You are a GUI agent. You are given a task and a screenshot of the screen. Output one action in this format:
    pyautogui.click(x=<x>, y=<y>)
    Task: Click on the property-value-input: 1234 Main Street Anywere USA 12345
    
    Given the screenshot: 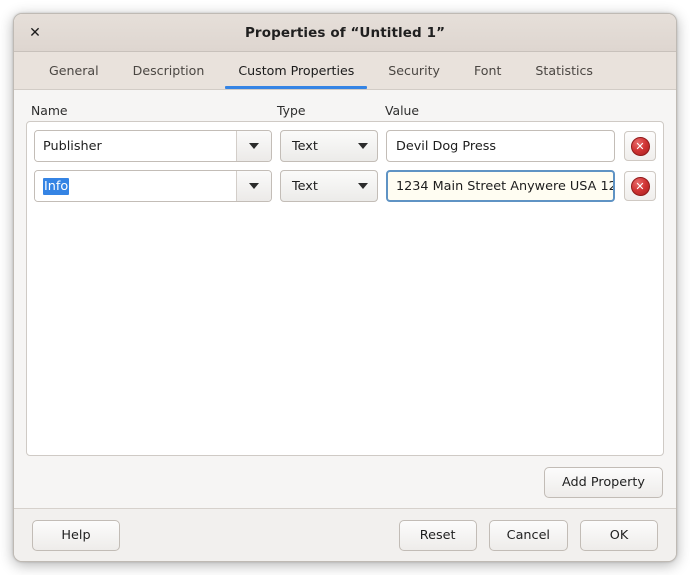 What is the action you would take?
    pyautogui.click(x=500, y=186)
    